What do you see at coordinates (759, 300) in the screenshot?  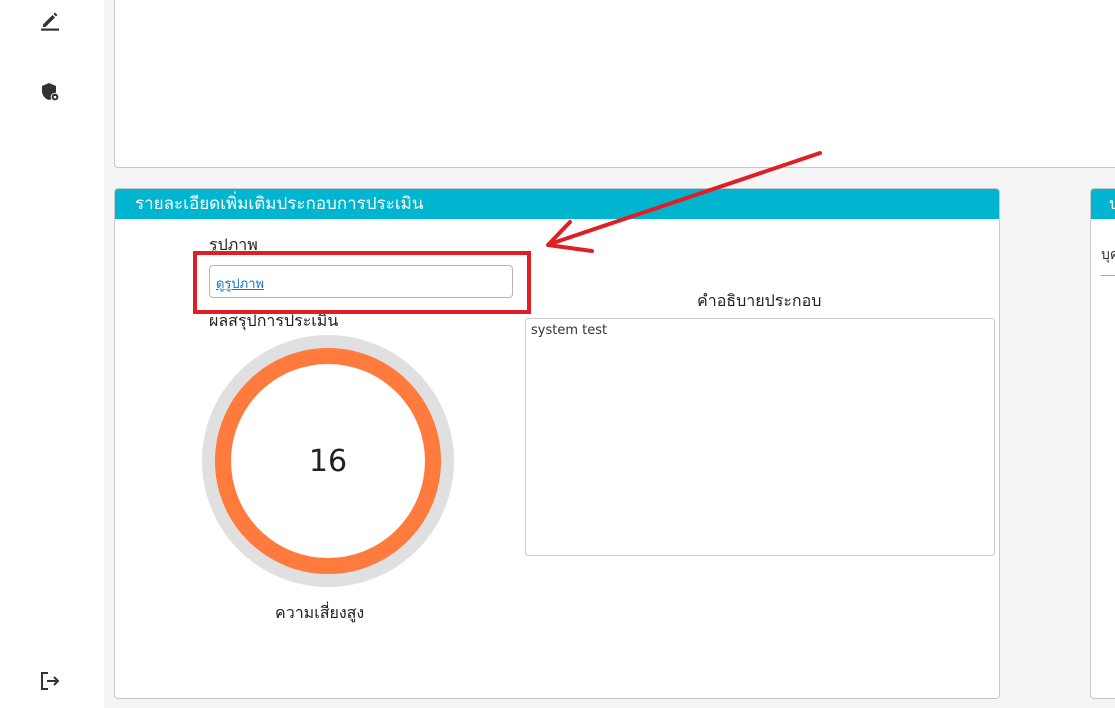 I see `description-label: คำอธิบายประกอบ` at bounding box center [759, 300].